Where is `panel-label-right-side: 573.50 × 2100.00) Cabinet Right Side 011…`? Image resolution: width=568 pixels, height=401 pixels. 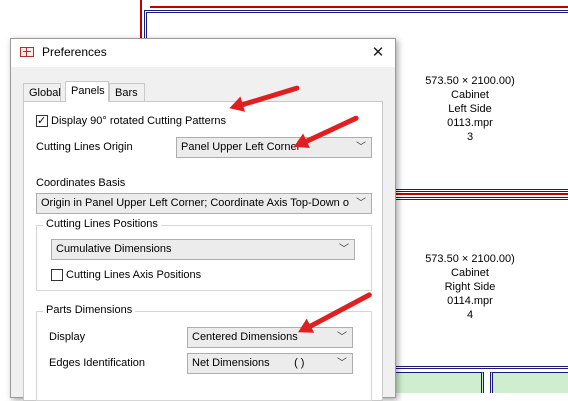 panel-label-right-side: 573.50 × 2100.00) Cabinet Right Side 011… is located at coordinates (470, 287).